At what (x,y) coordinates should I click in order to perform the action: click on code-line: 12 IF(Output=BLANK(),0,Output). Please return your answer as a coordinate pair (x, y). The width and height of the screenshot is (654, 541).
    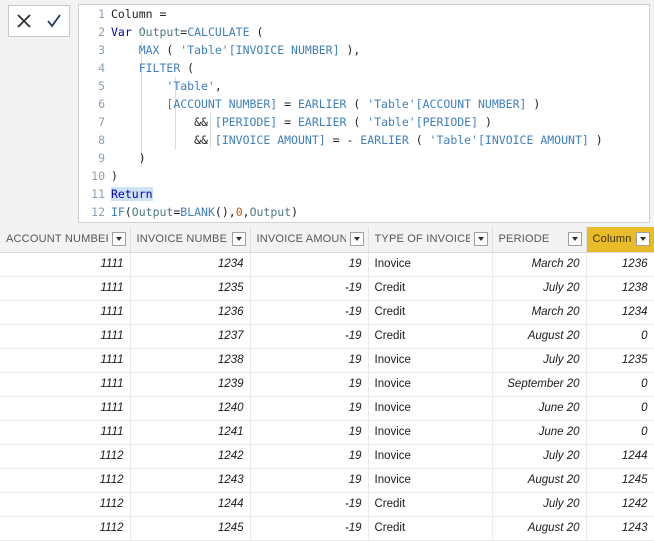
    Looking at the image, I should click on (364, 212).